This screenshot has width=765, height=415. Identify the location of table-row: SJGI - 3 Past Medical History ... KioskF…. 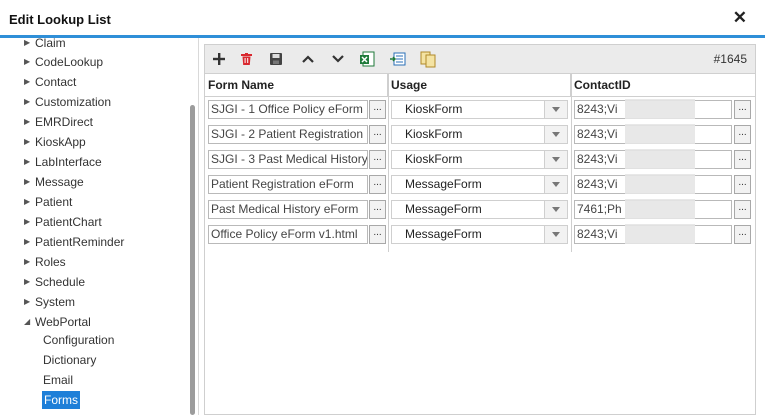
(480, 159).